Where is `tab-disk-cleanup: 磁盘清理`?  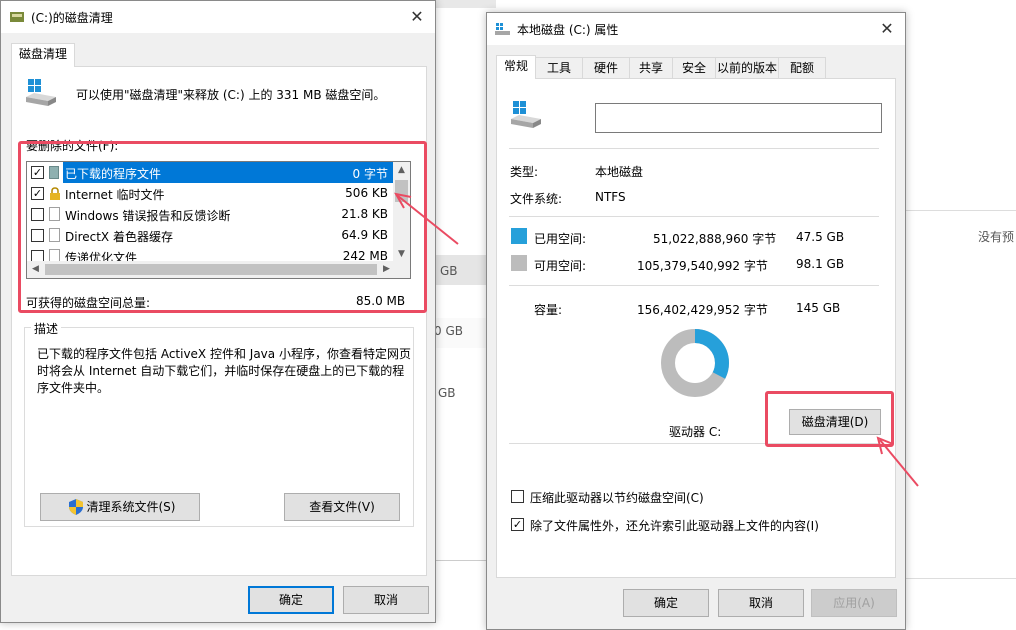 tab-disk-cleanup: 磁盘清理 is located at coordinates (43, 55).